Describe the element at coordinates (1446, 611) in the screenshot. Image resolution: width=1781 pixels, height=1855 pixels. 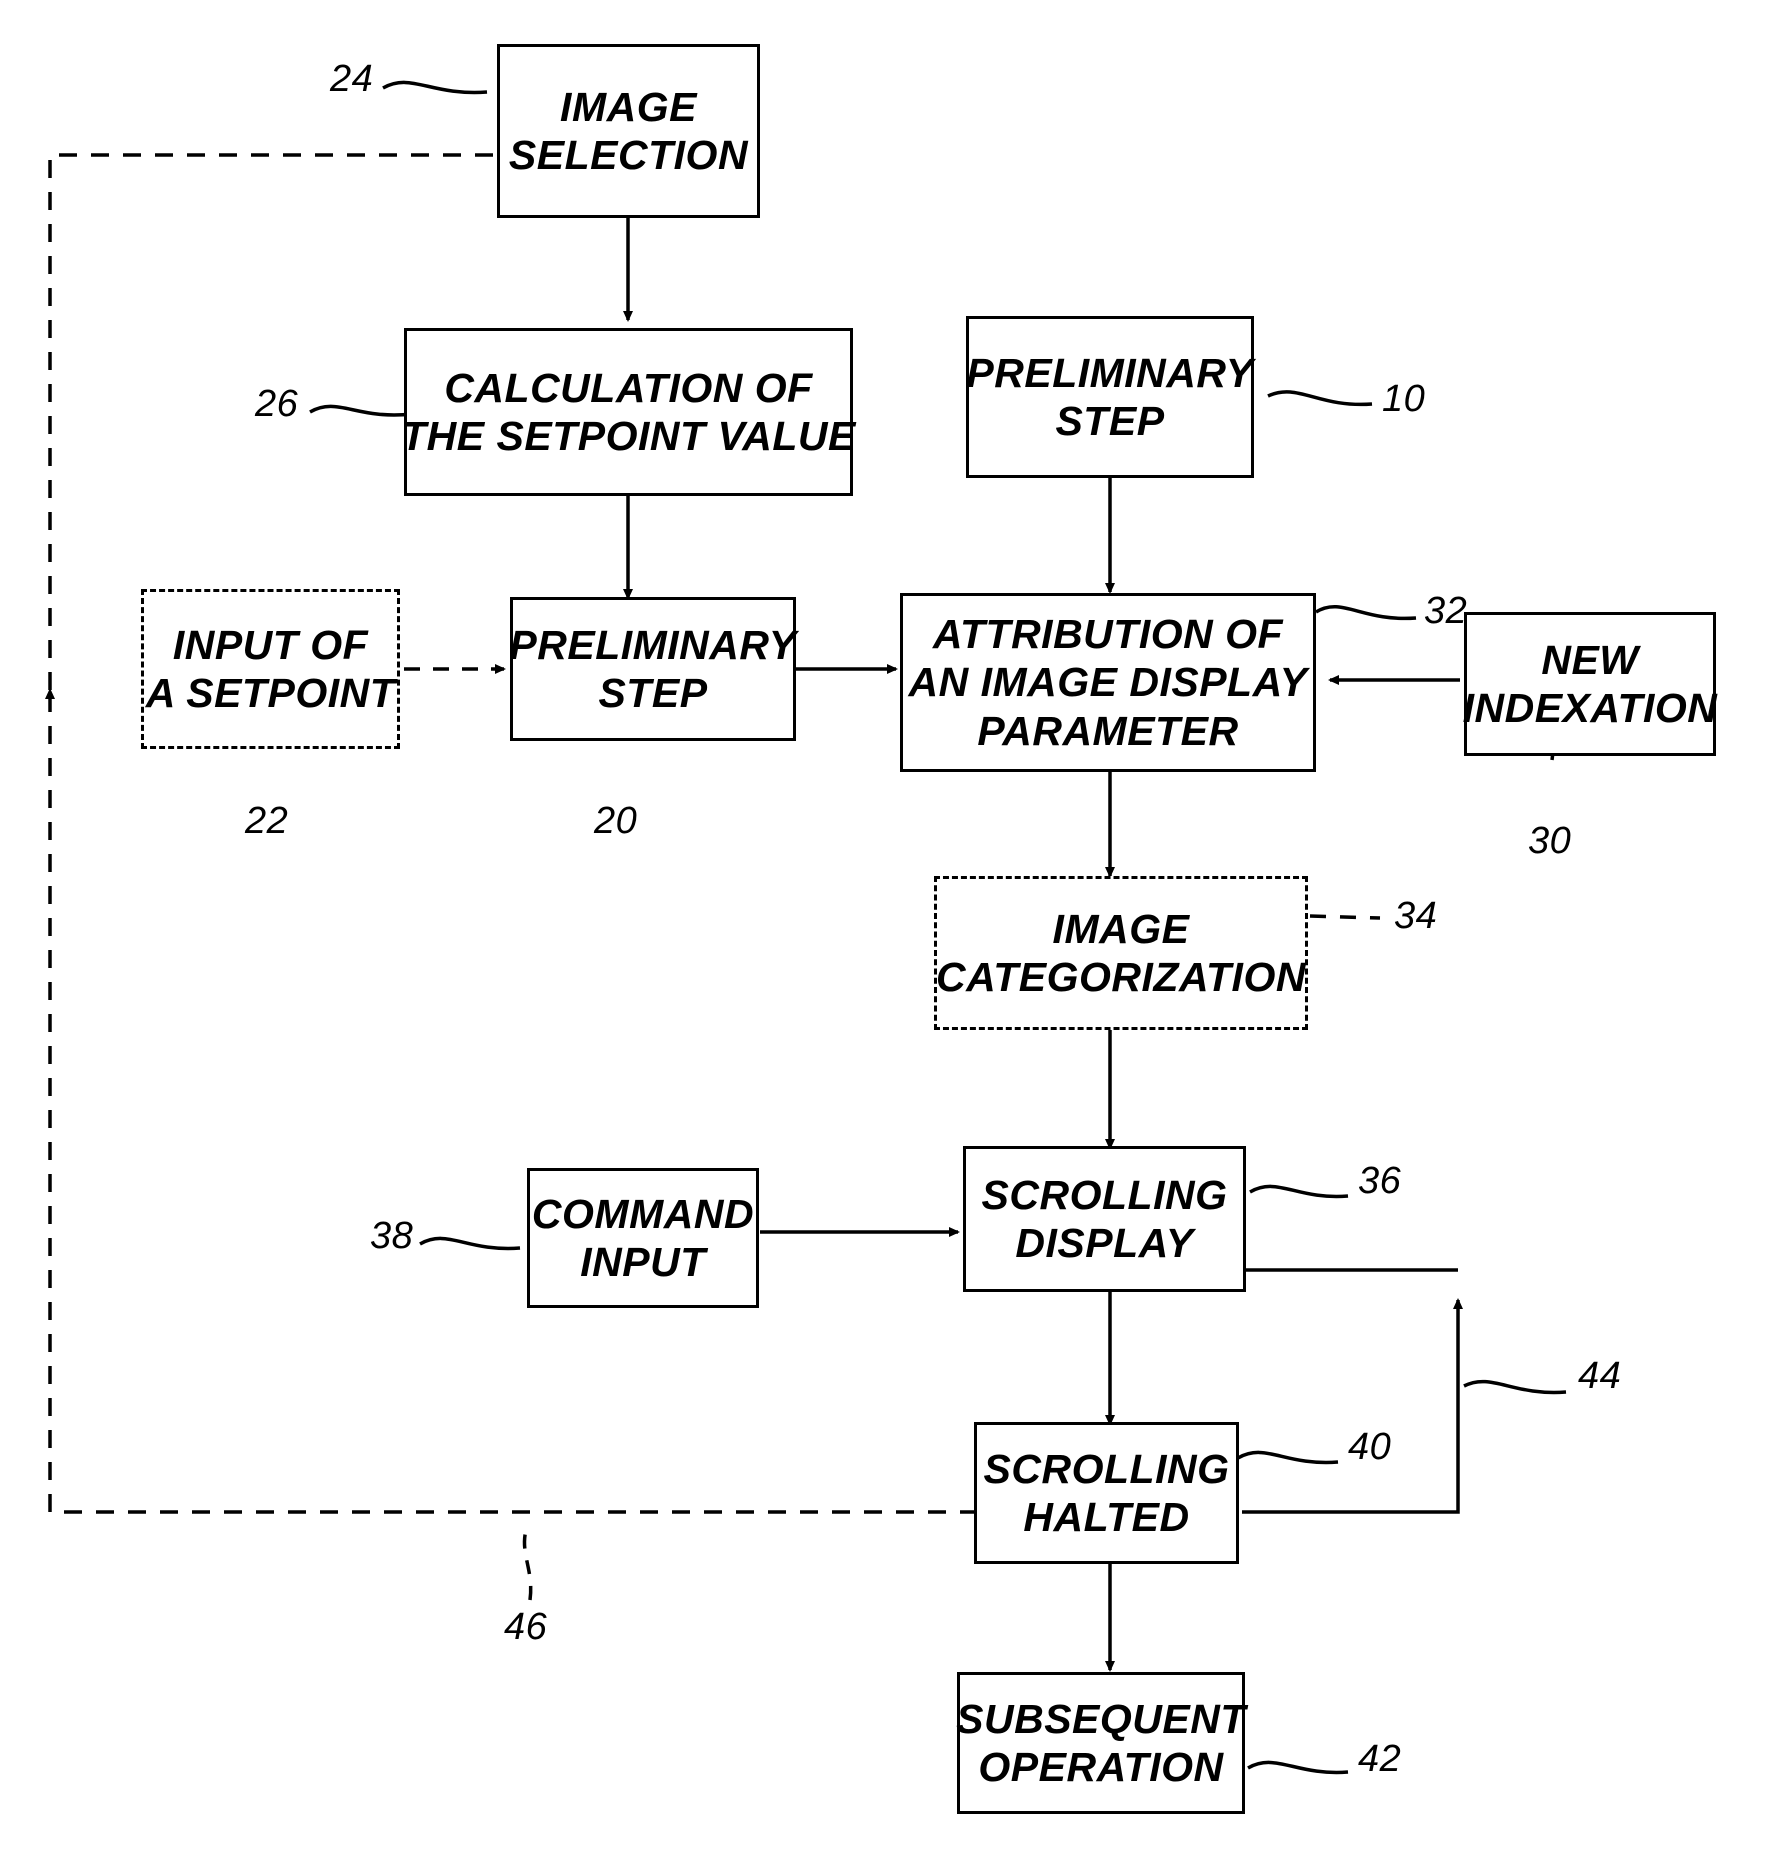
I see `ref-numeral-32: 32` at that location.